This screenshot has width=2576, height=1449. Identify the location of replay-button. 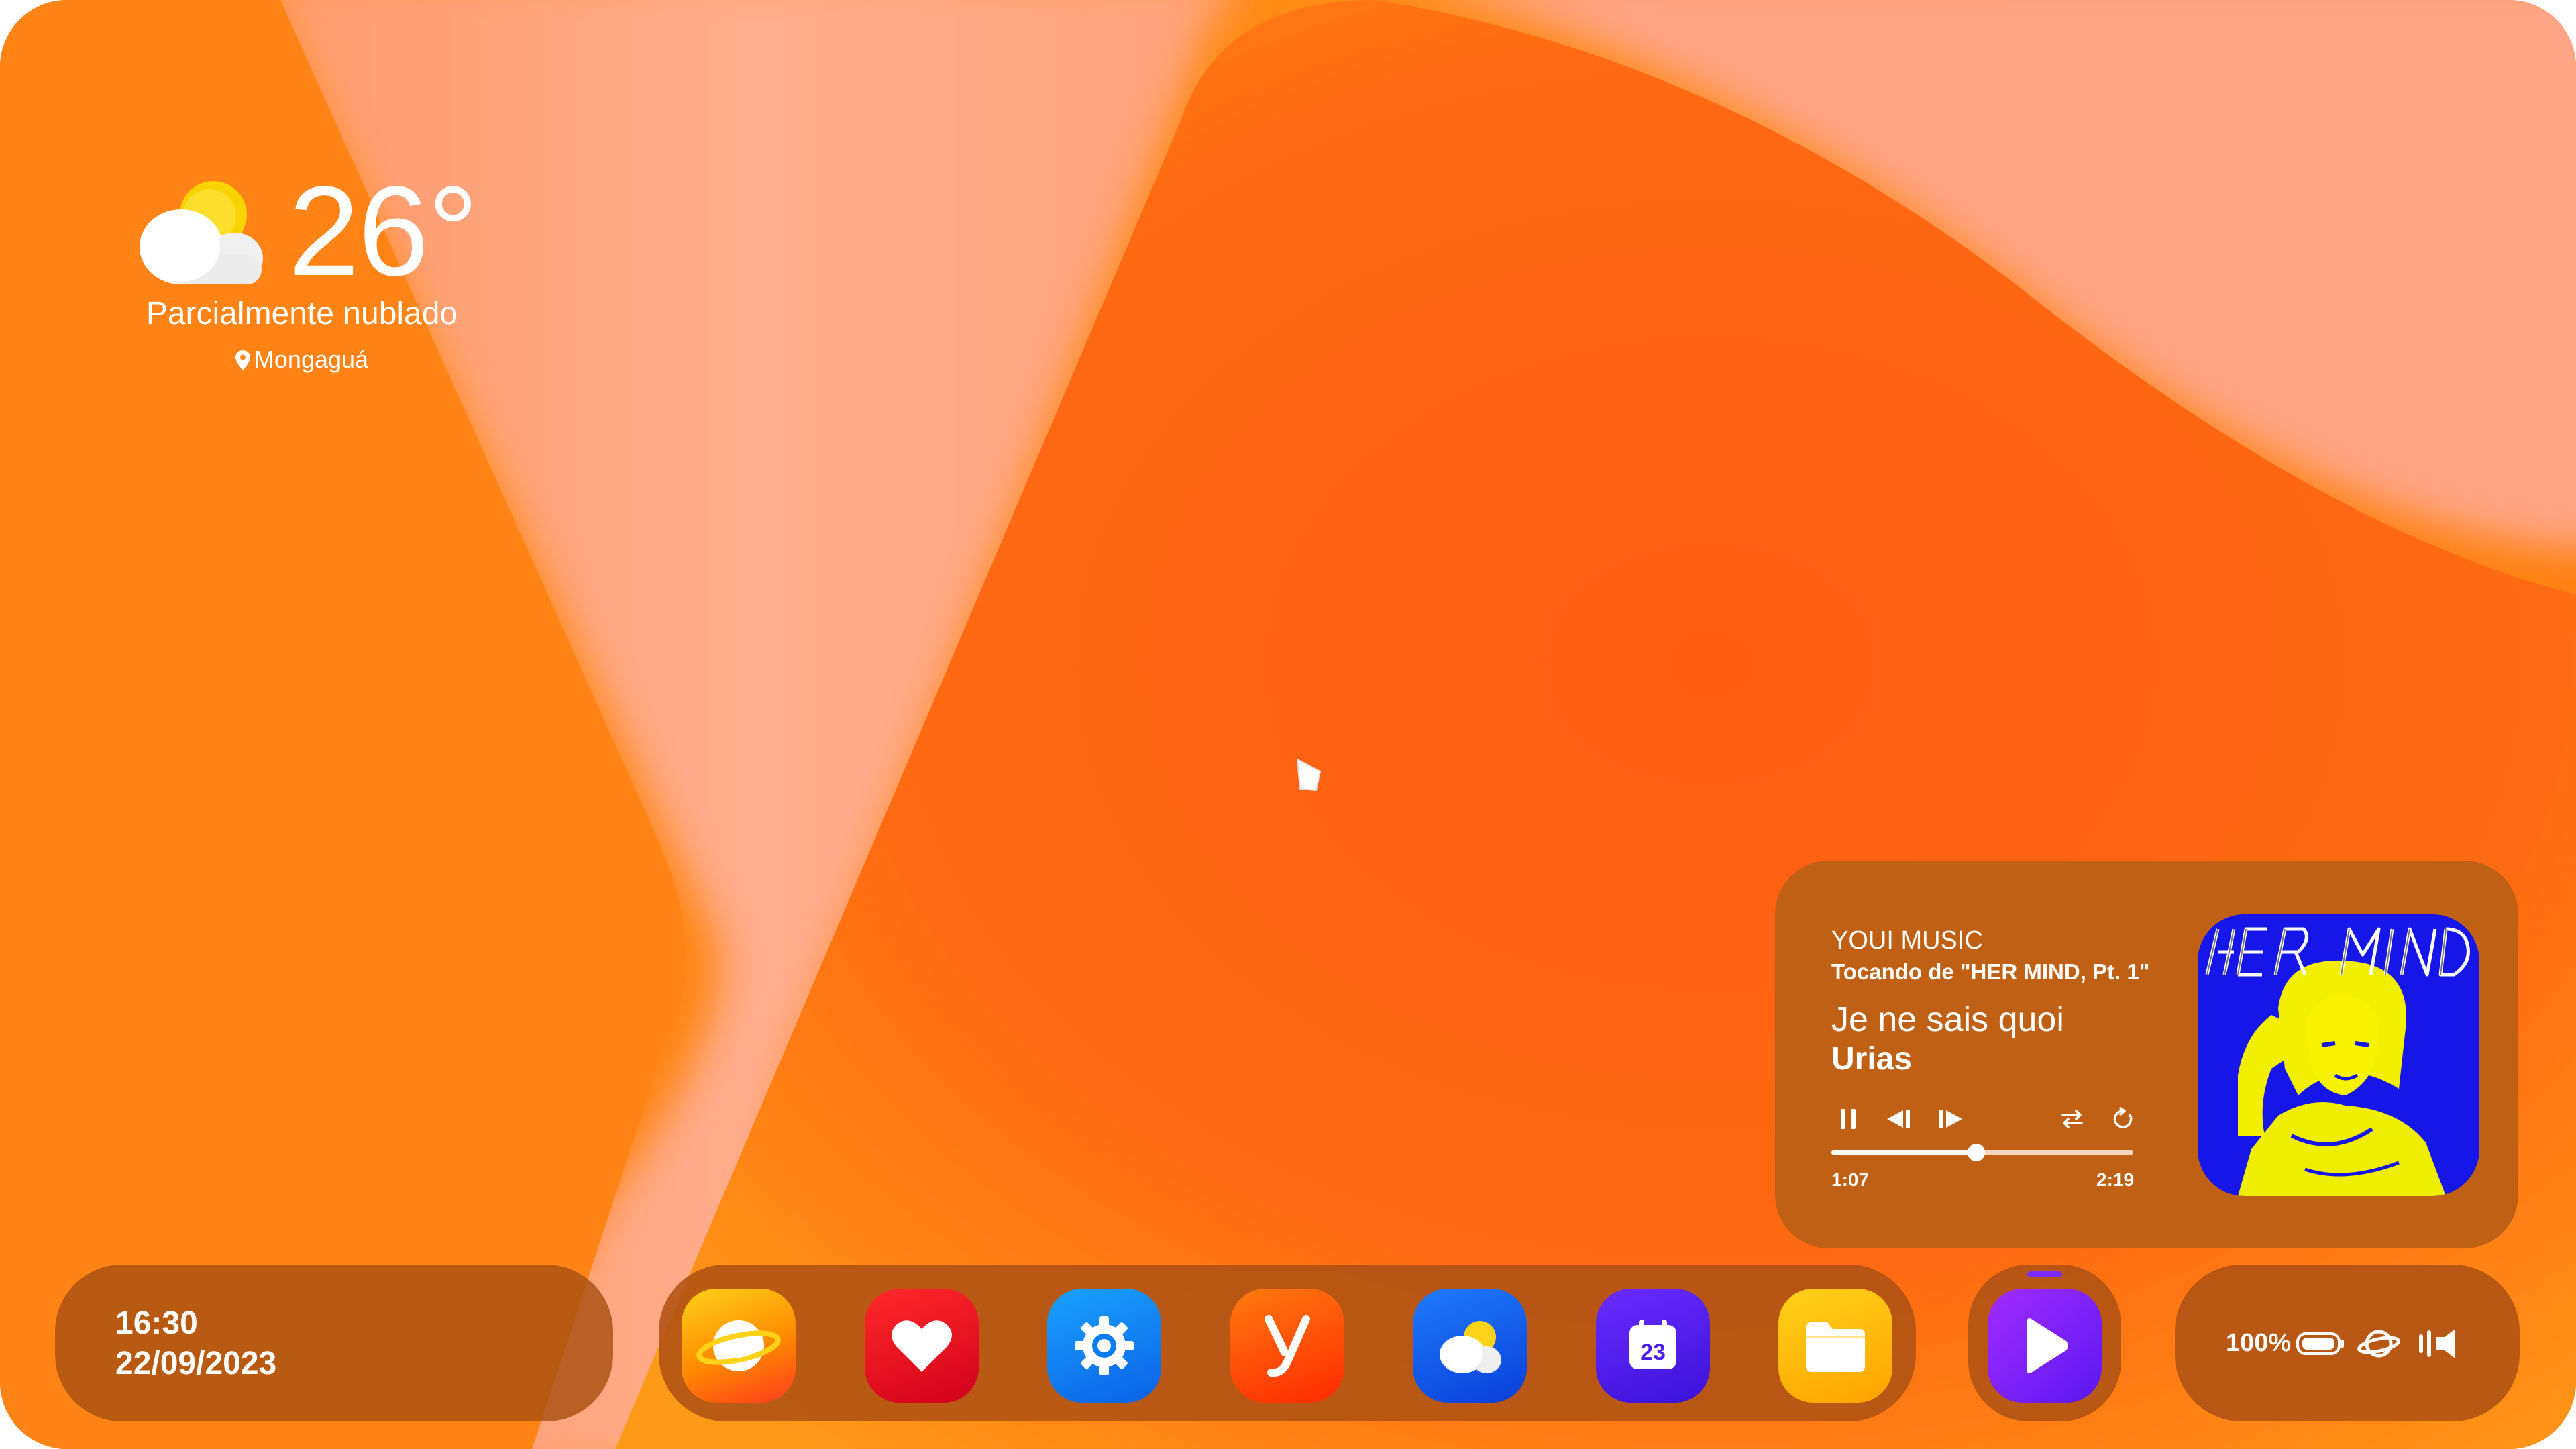
(2123, 1119).